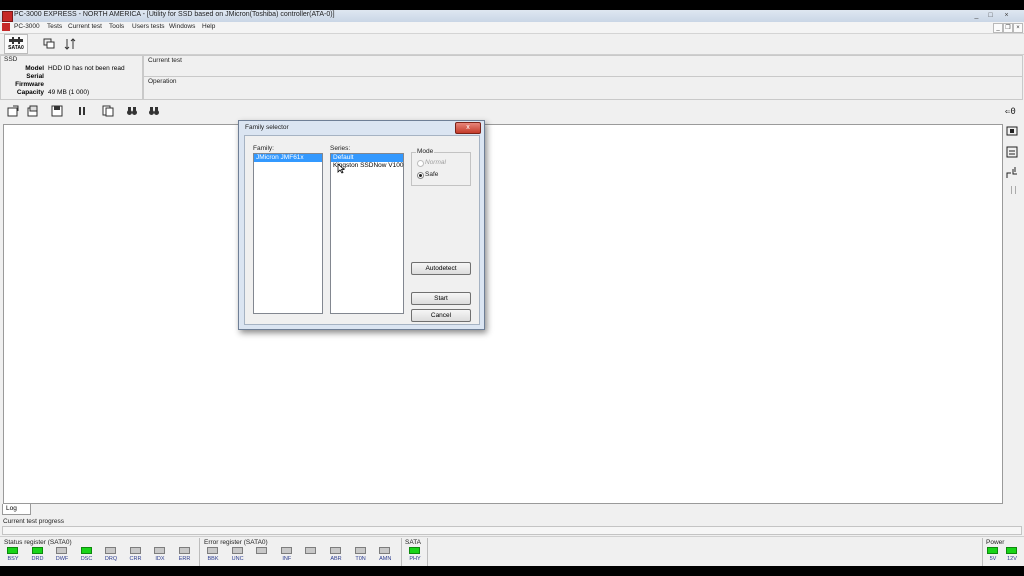  What do you see at coordinates (13, 110) in the screenshot?
I see `open-log-button` at bounding box center [13, 110].